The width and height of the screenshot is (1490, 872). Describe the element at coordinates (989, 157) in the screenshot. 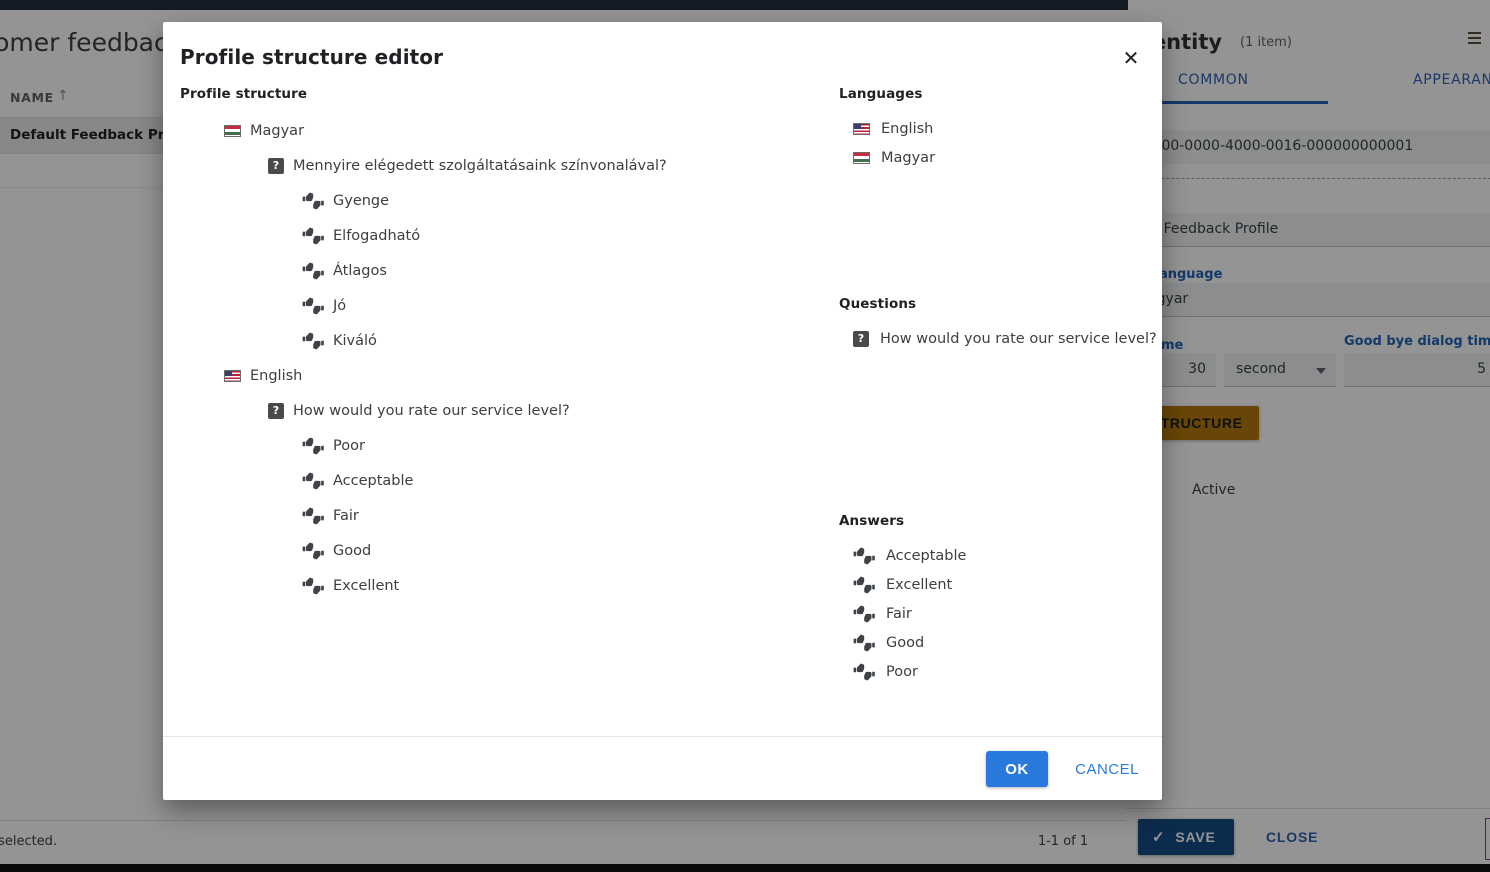

I see `language-list-item: Magyar` at that location.